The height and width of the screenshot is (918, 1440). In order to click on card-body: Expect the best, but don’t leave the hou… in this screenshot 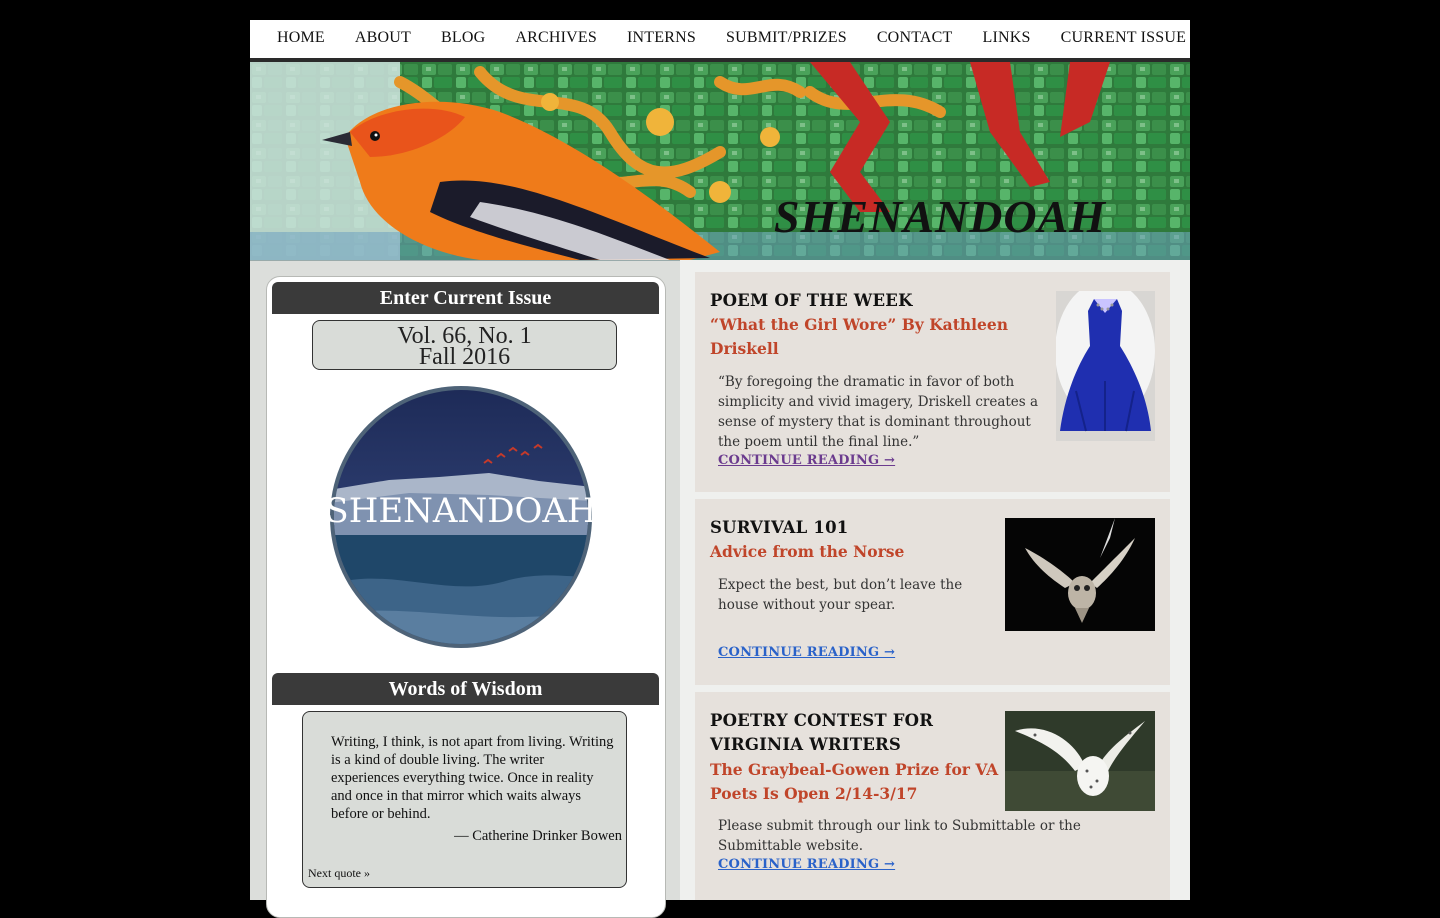, I will do `click(840, 595)`.